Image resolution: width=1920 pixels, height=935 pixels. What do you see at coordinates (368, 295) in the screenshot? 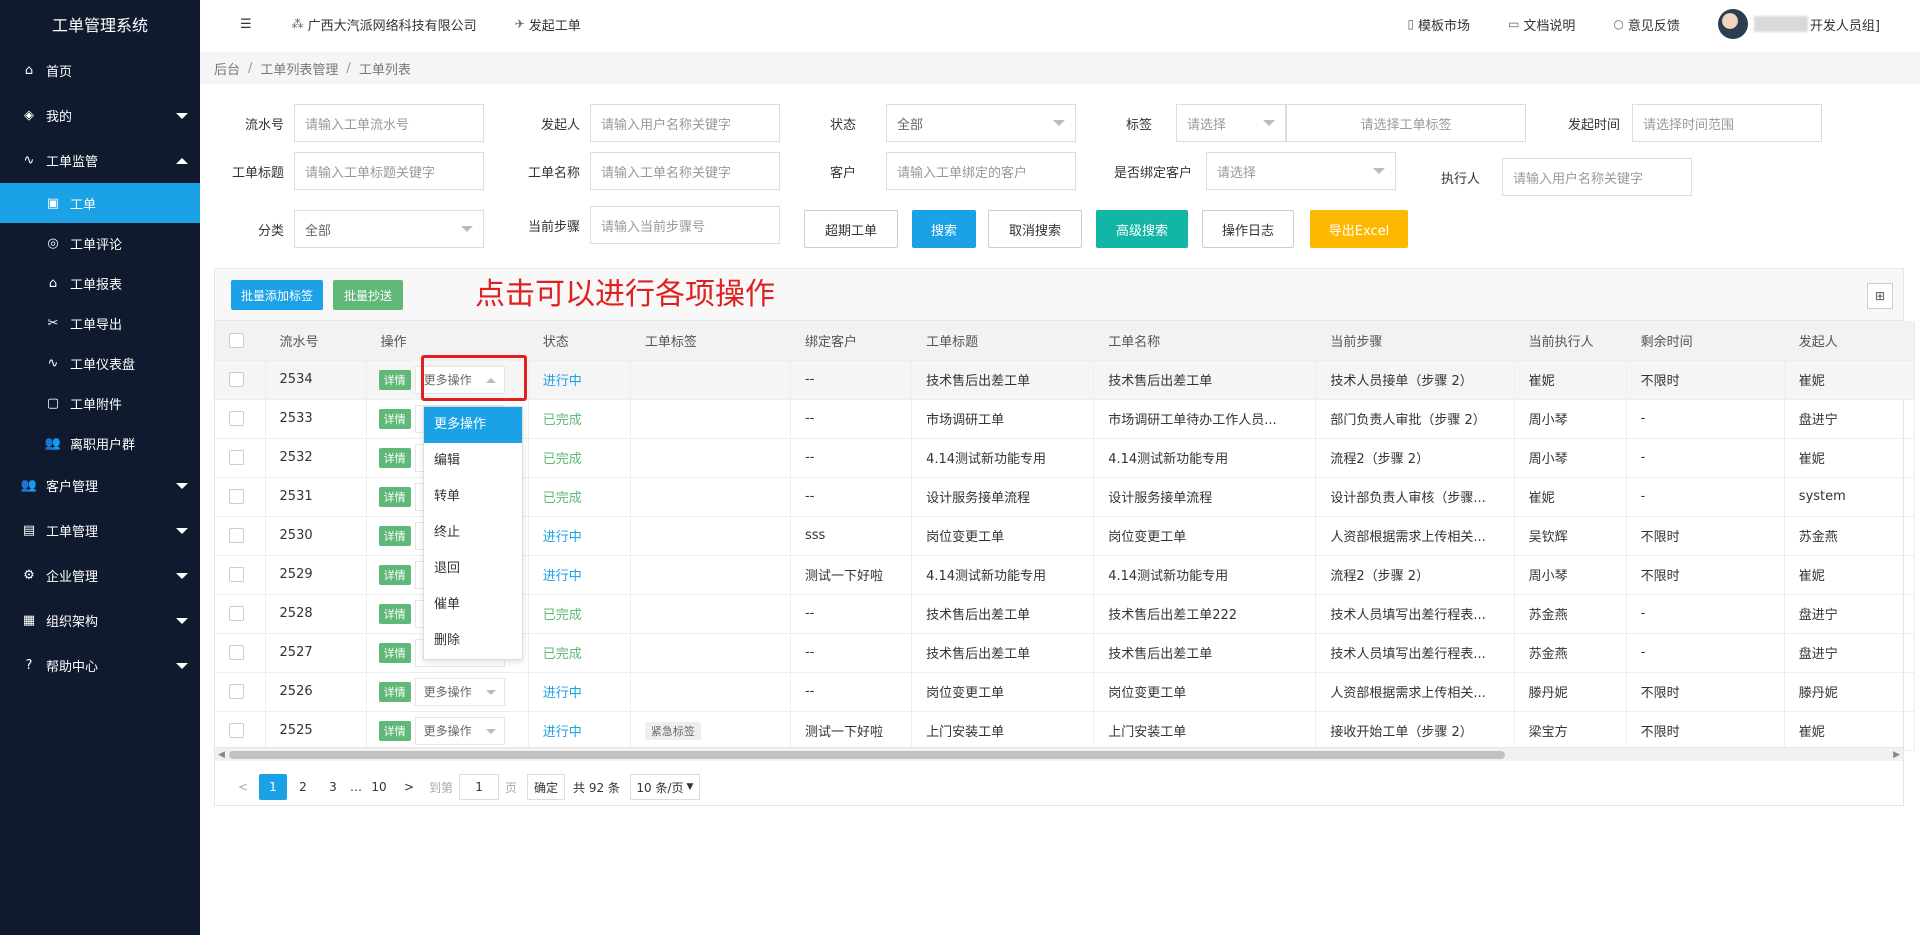
I see `batch-copy-button: 批量抄送` at bounding box center [368, 295].